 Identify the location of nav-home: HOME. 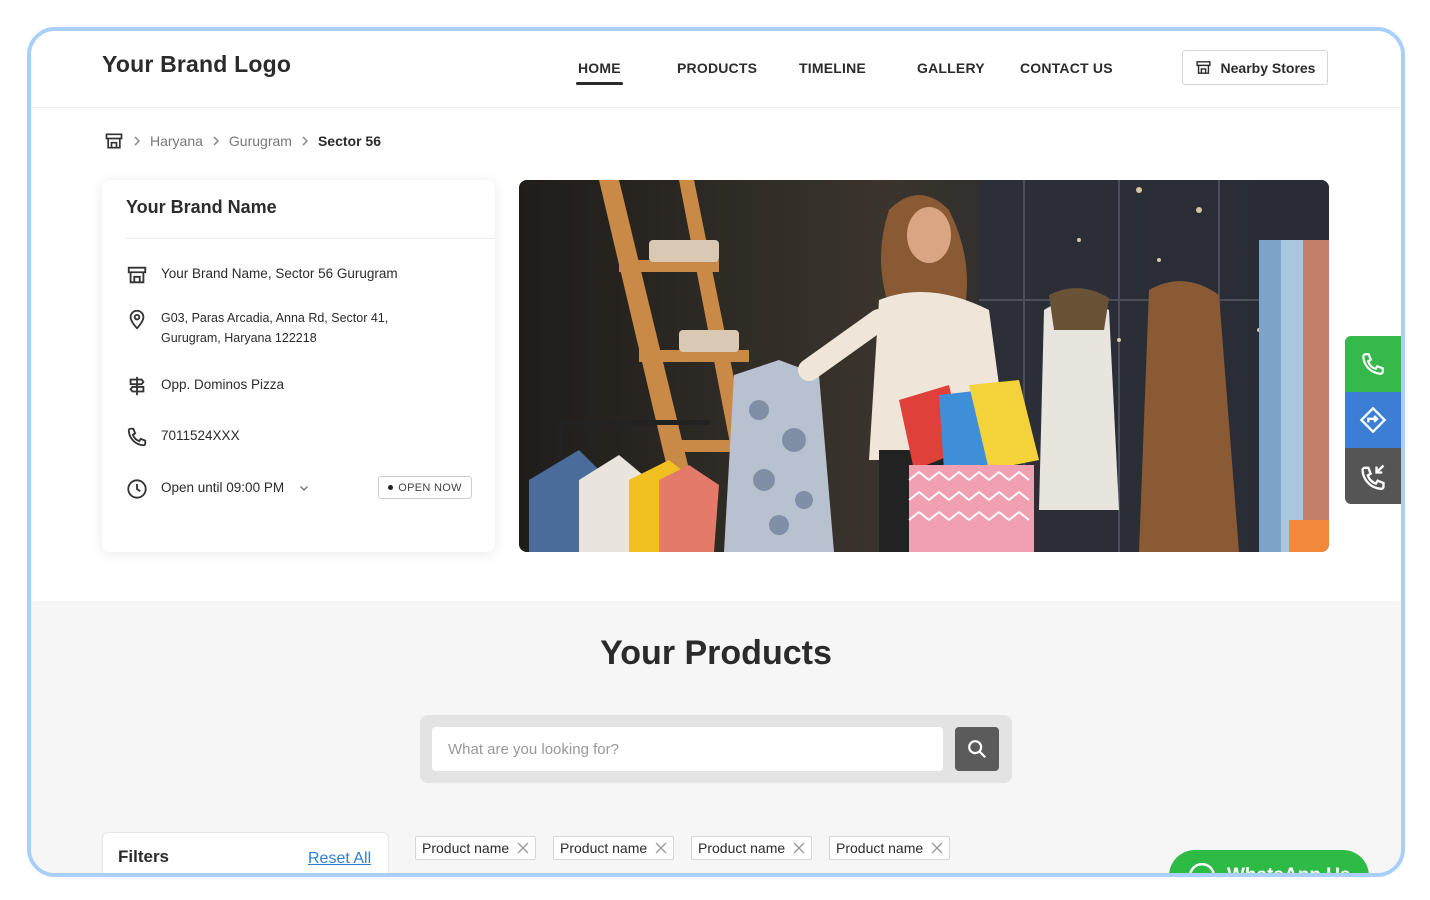
(599, 72).